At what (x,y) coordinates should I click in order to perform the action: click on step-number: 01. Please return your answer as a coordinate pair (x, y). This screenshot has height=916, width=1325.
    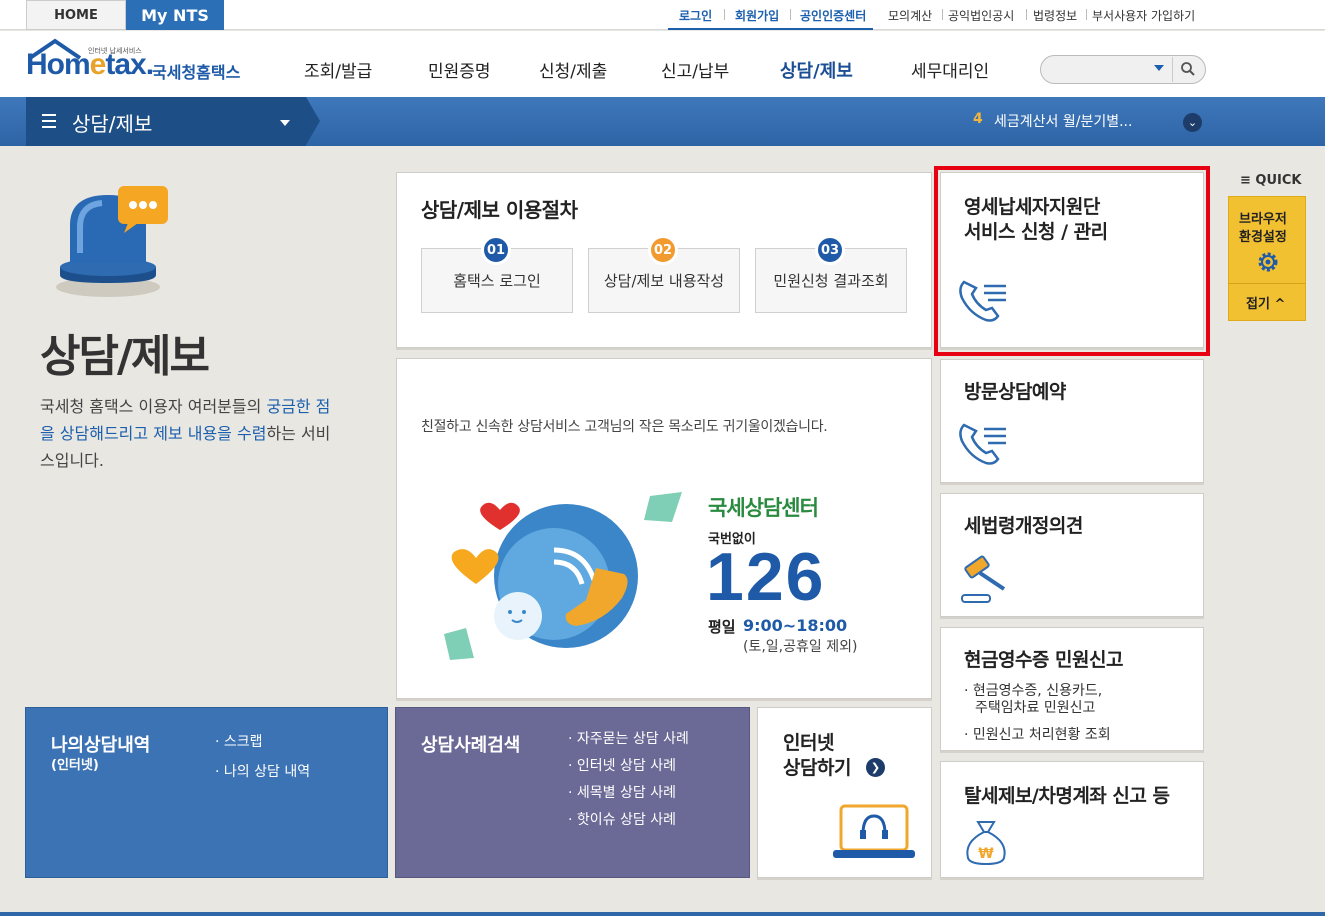
    Looking at the image, I should click on (496, 250).